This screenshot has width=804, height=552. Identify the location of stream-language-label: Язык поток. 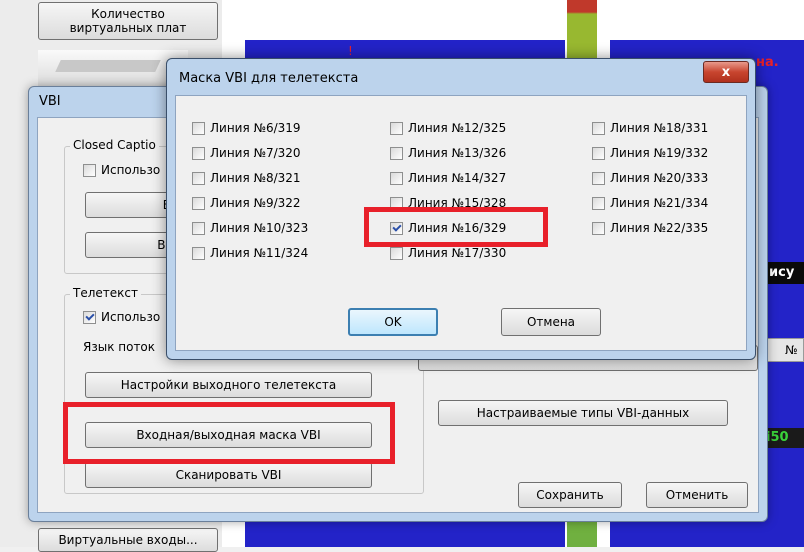
(119, 347).